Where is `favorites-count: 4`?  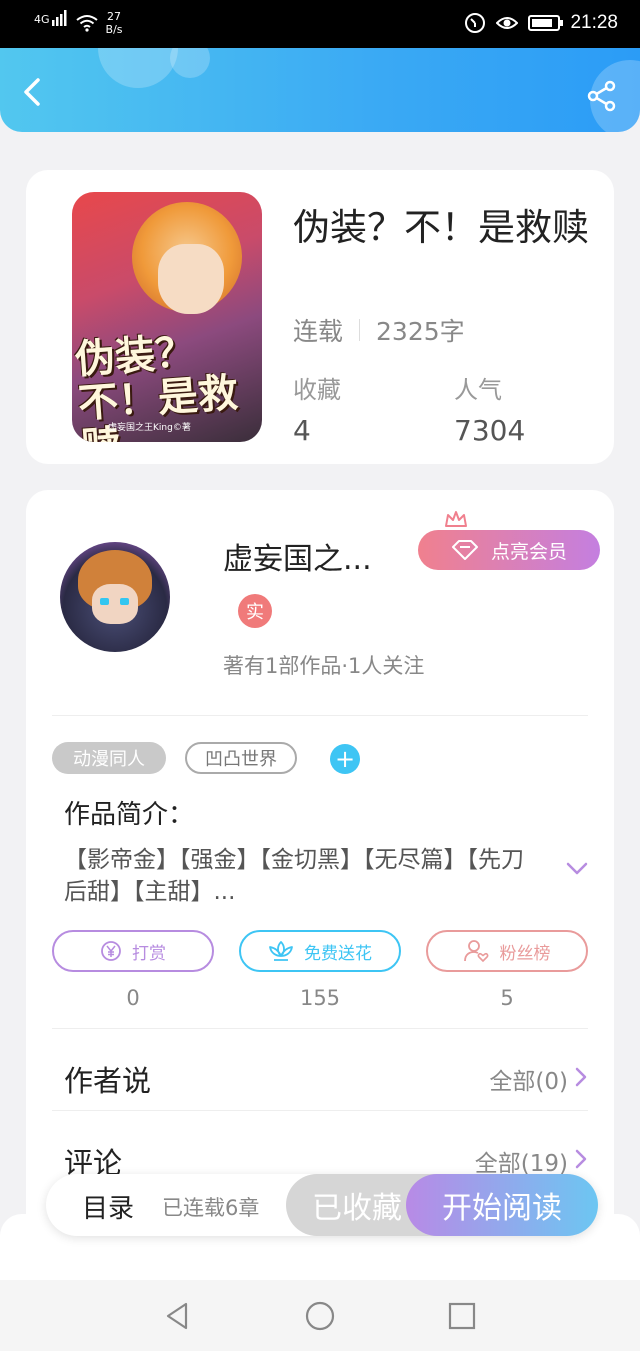 favorites-count: 4 is located at coordinates (302, 430).